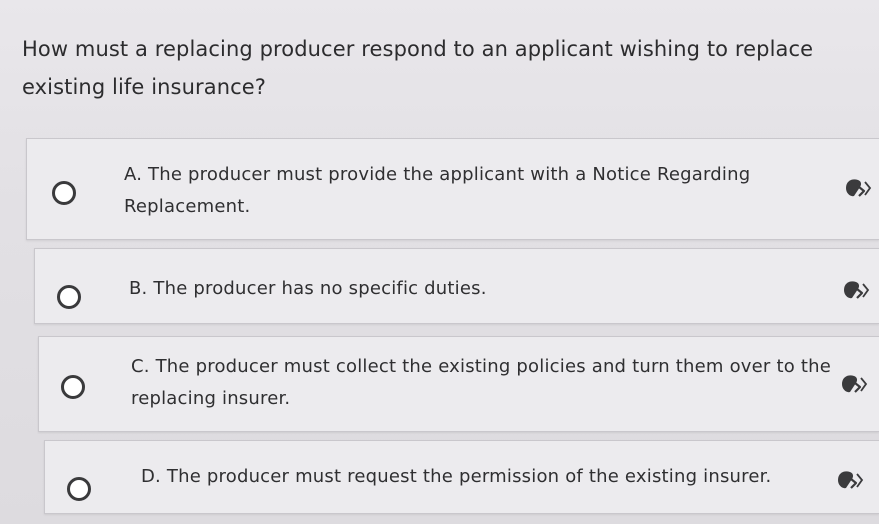  Describe the element at coordinates (73, 387) in the screenshot. I see `radio-button-c` at that location.